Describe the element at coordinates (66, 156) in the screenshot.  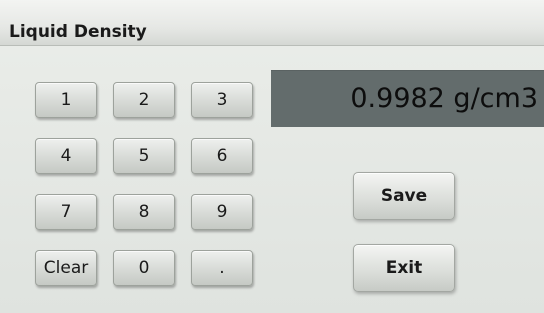
I see `key-4: 4` at that location.